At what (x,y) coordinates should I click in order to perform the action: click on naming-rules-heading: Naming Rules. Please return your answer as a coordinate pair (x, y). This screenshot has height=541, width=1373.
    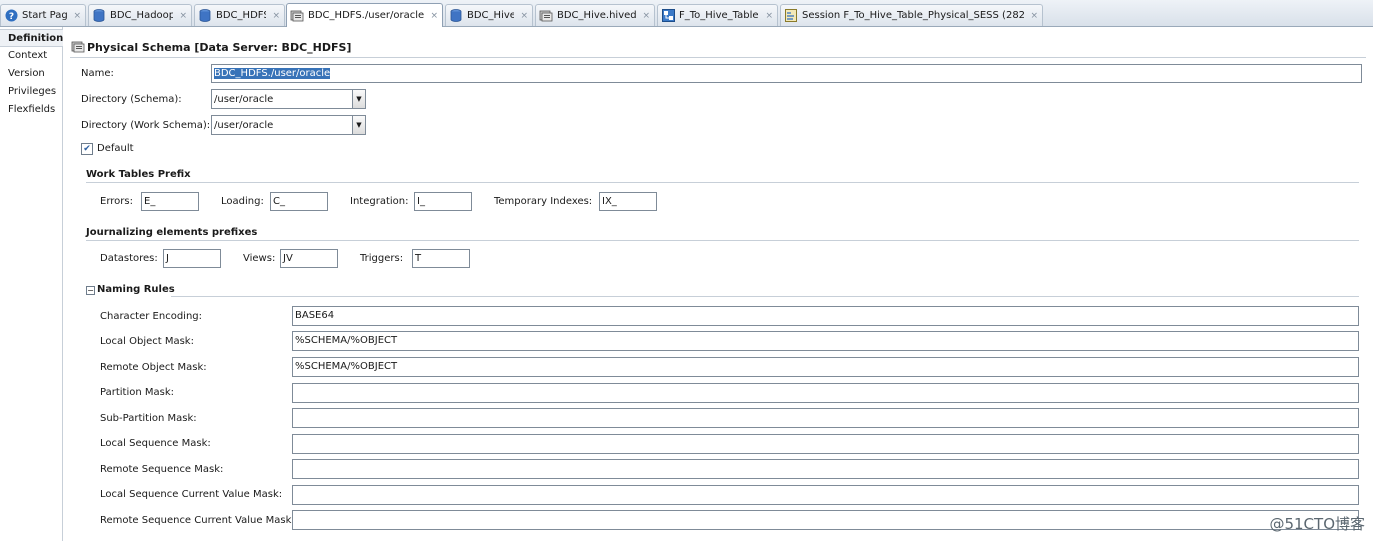
    Looking at the image, I should click on (136, 289).